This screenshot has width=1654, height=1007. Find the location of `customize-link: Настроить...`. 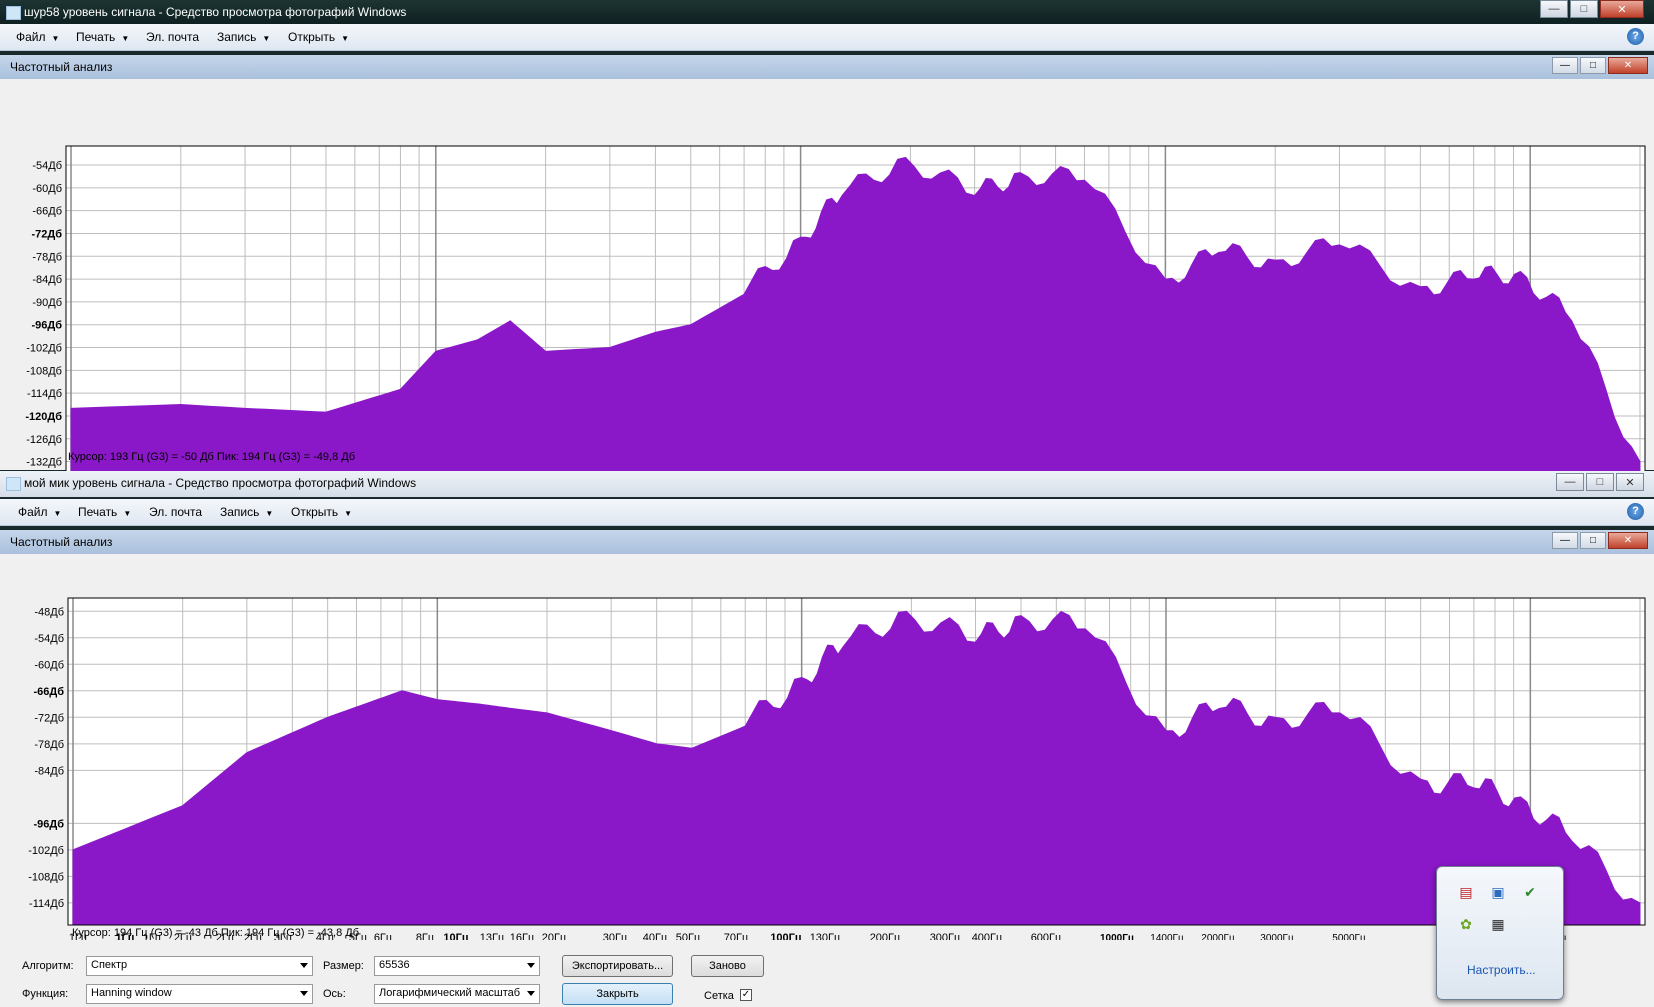

customize-link: Настроить... is located at coordinates (1501, 970).